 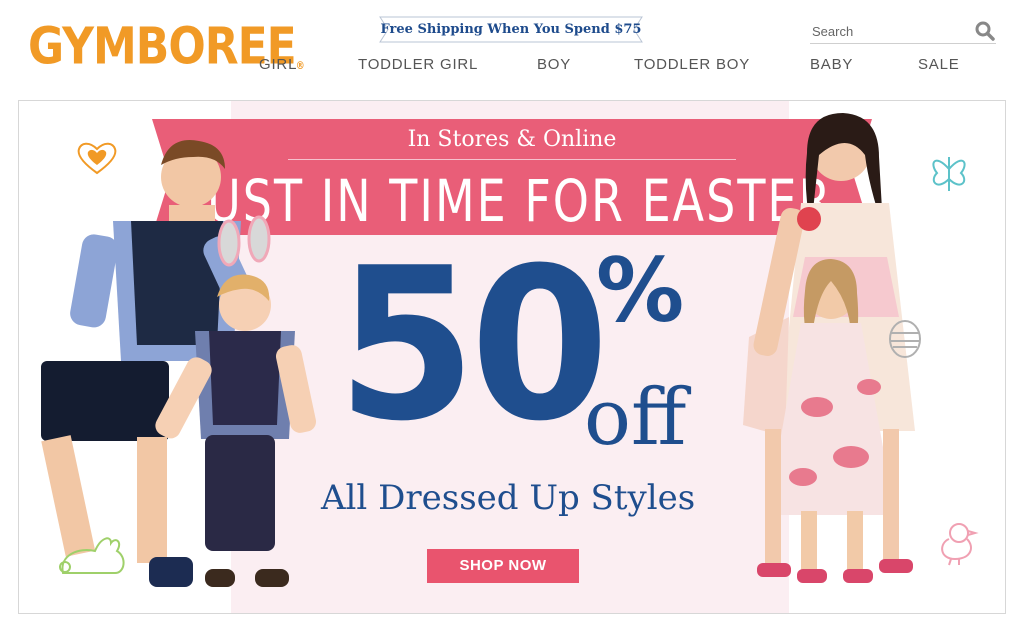 I want to click on discount-number: 50, so click(x=473, y=345).